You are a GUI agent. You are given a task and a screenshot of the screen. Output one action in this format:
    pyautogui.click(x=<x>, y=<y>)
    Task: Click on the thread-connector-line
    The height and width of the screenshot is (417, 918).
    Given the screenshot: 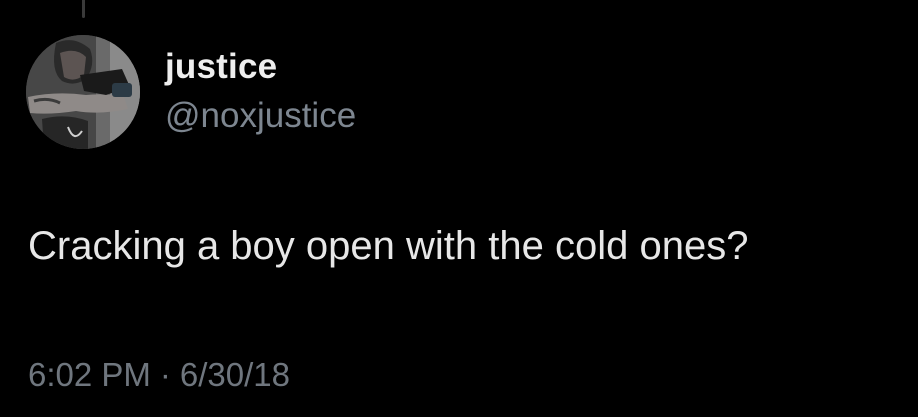 What is the action you would take?
    pyautogui.click(x=83, y=9)
    